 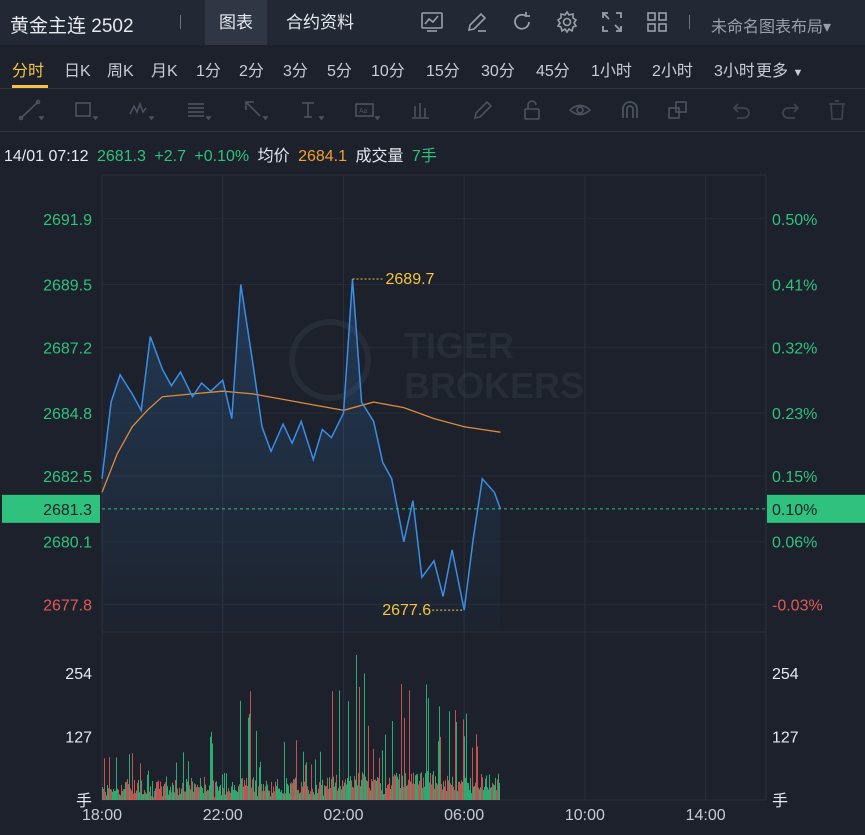 I want to click on wave-pattern-icon, so click(x=141, y=110).